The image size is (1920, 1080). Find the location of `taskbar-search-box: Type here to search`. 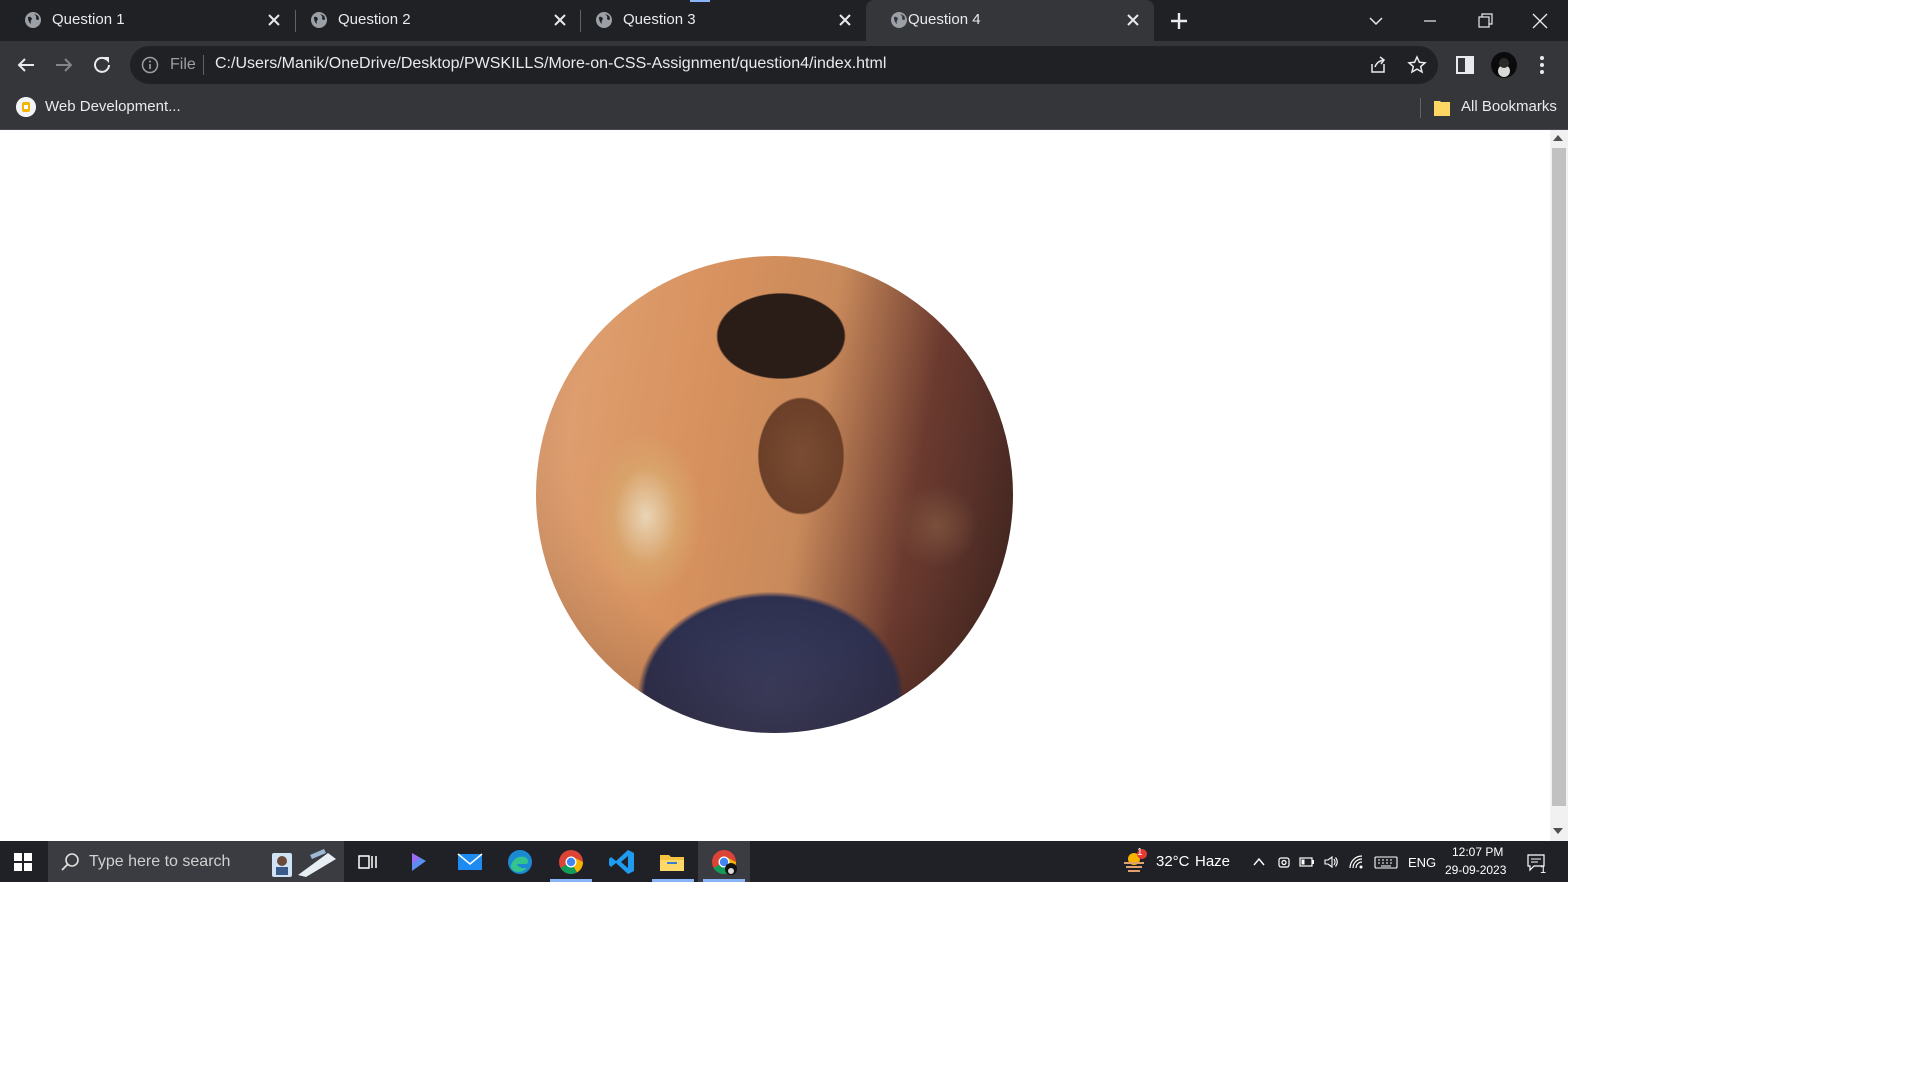

taskbar-search-box: Type here to search is located at coordinates (196, 861).